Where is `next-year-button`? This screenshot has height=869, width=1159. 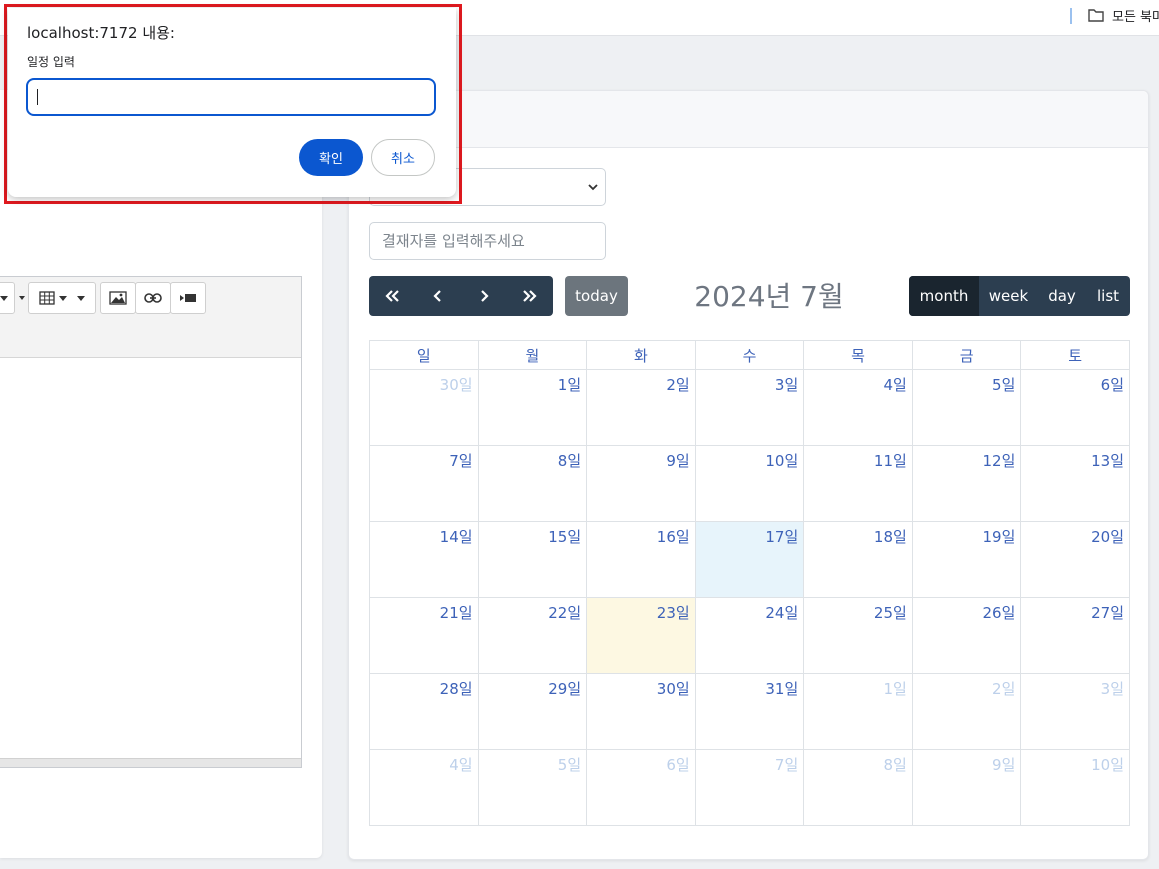
next-year-button is located at coordinates (530, 296).